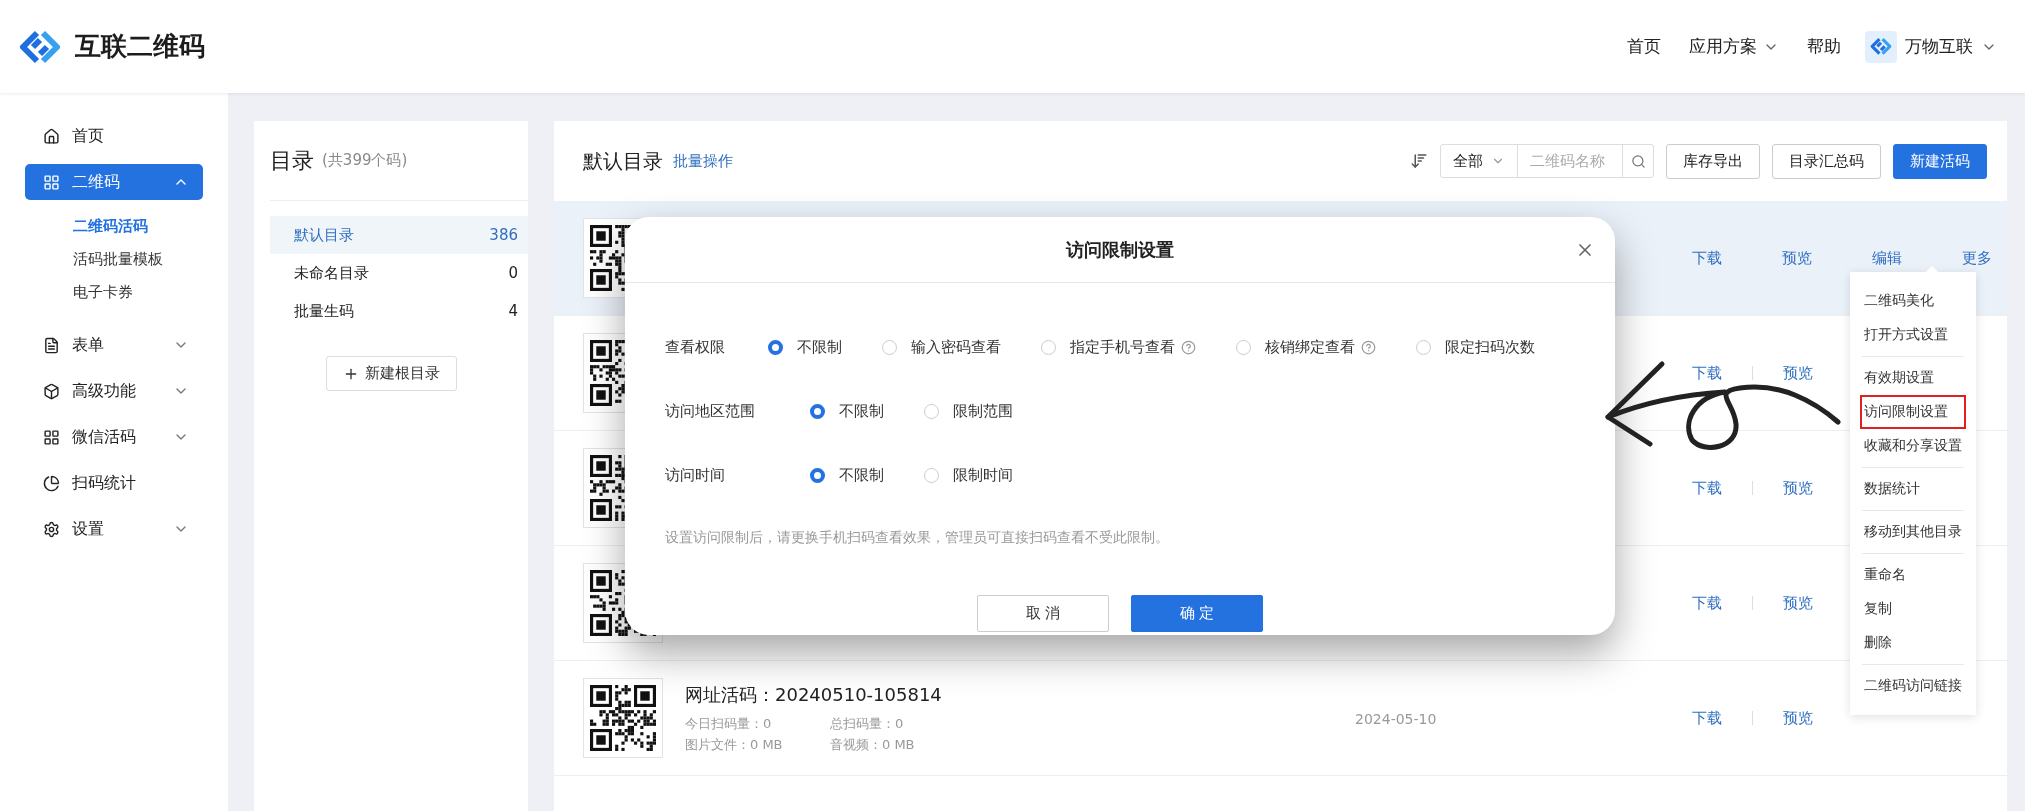 Image resolution: width=2025 pixels, height=811 pixels. Describe the element at coordinates (956, 347) in the screenshot. I see `option-label: 输入密码查看` at that location.